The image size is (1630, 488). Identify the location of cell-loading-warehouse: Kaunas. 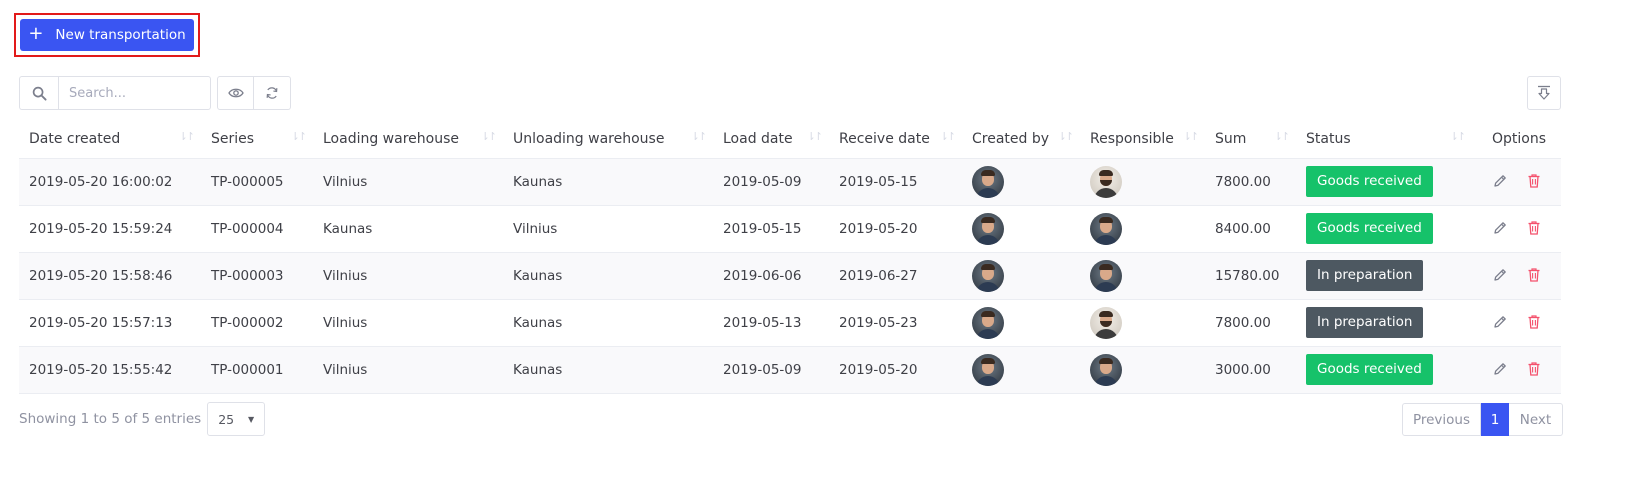
(408, 229).